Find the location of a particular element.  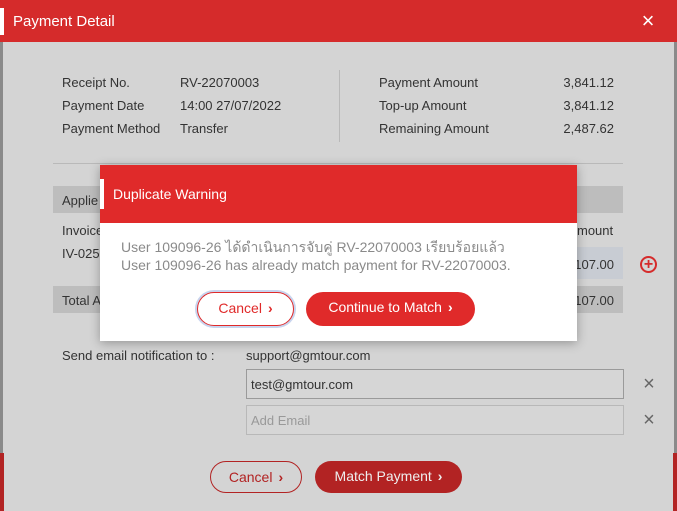

total-label: Total A is located at coordinates (82, 300).